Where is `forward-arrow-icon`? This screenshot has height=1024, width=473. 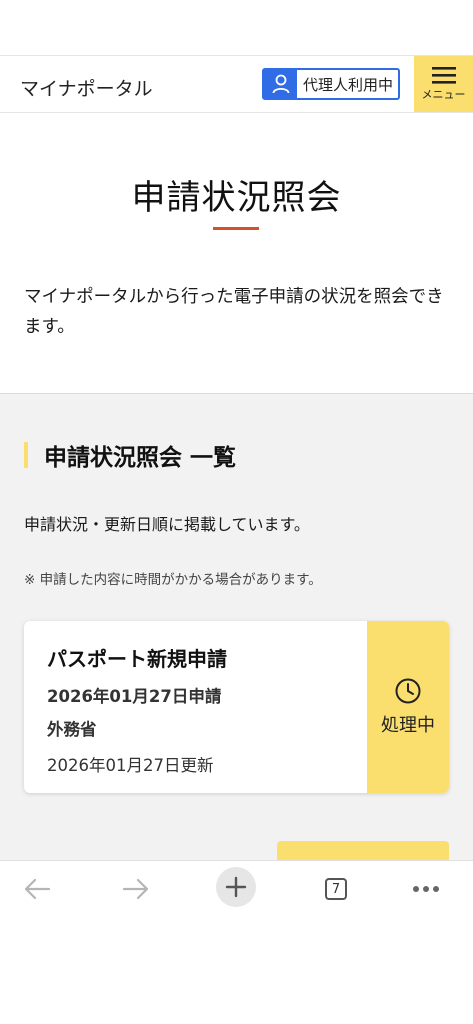 forward-arrow-icon is located at coordinates (136, 889).